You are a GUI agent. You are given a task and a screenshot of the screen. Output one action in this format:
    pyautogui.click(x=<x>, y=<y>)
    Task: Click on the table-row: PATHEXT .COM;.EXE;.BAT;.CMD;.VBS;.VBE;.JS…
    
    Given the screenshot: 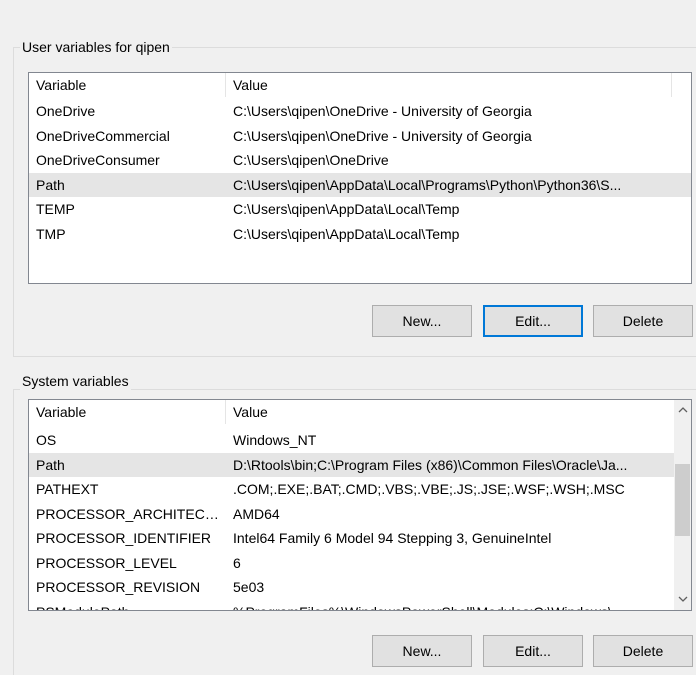 What is the action you would take?
    pyautogui.click(x=351, y=489)
    